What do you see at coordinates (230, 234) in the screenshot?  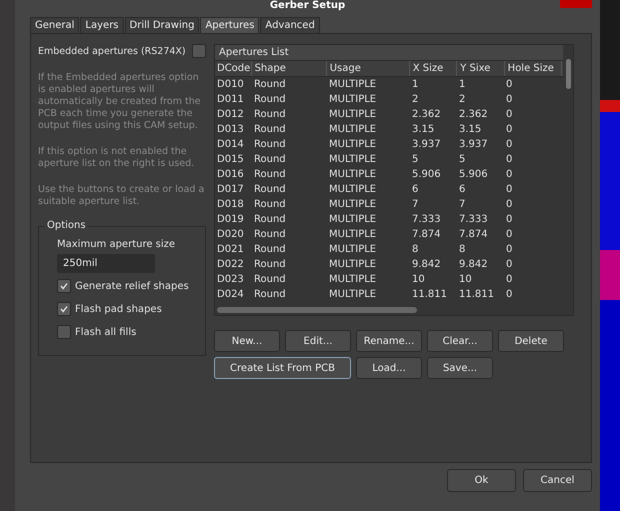 I see `table-cell-text: D020` at bounding box center [230, 234].